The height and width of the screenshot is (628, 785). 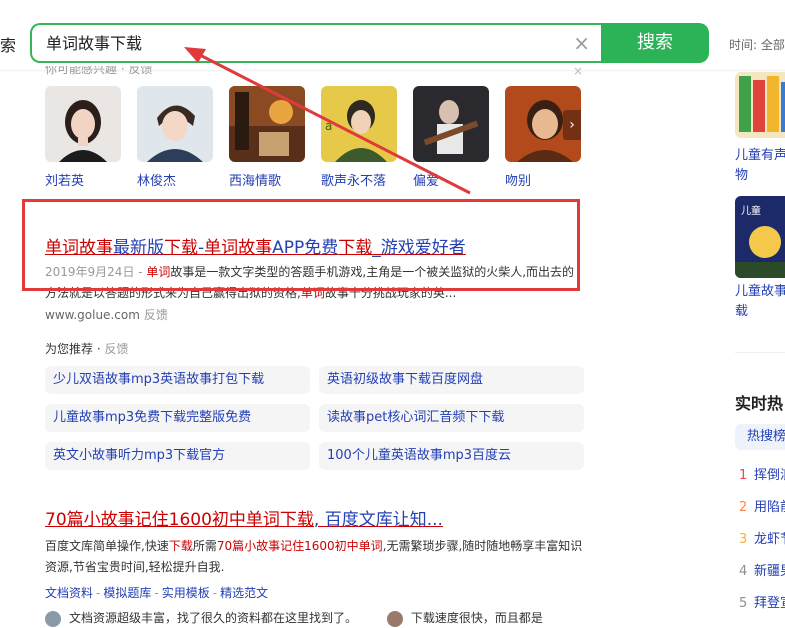 I want to click on hot-item: 4 新疆男, so click(x=762, y=569).